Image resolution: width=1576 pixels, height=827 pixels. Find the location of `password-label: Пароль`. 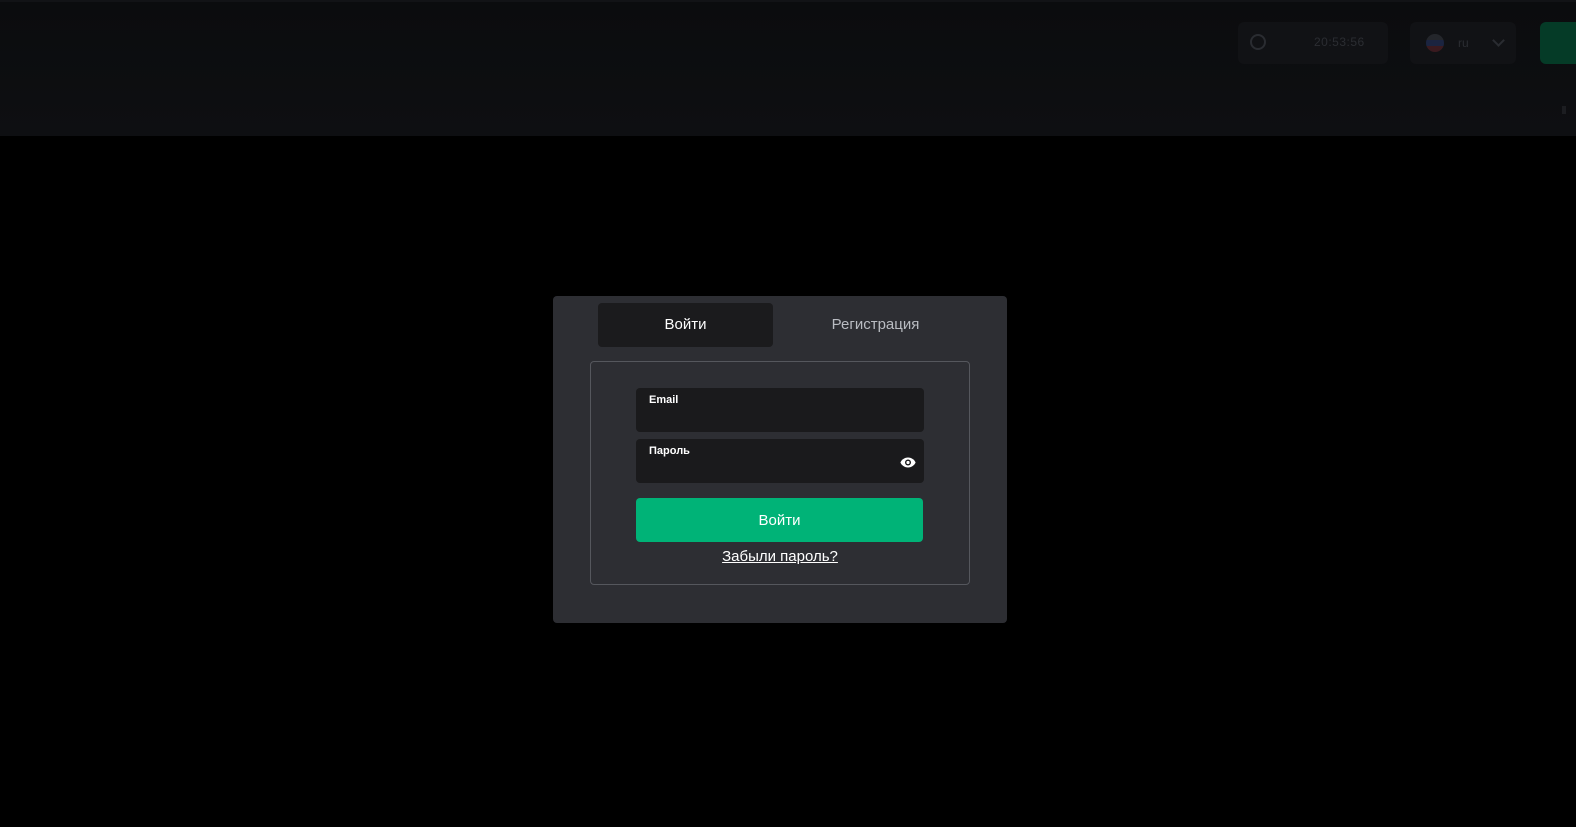

password-label: Пароль is located at coordinates (669, 451).